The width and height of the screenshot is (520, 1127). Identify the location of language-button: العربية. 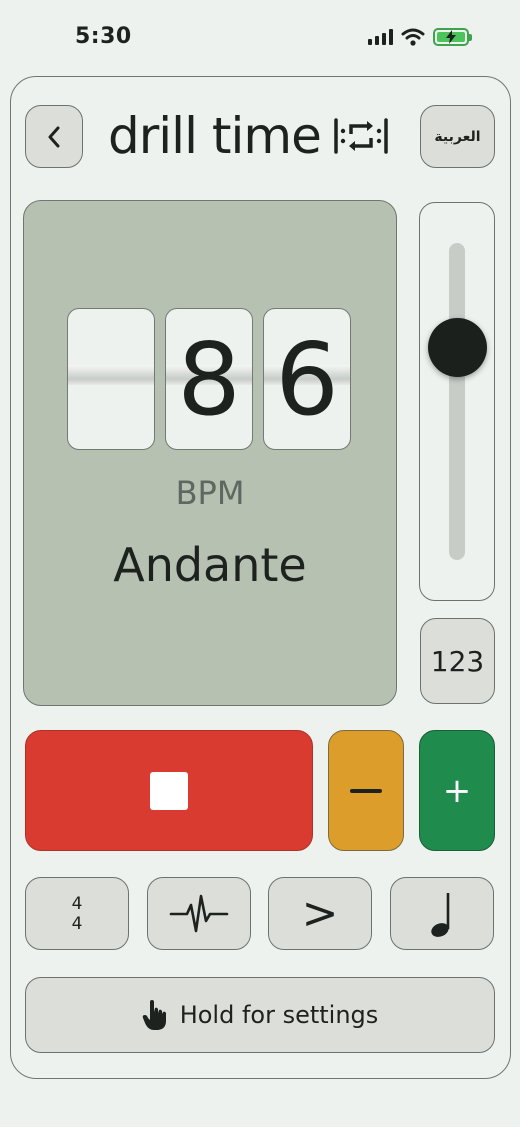
(457, 136).